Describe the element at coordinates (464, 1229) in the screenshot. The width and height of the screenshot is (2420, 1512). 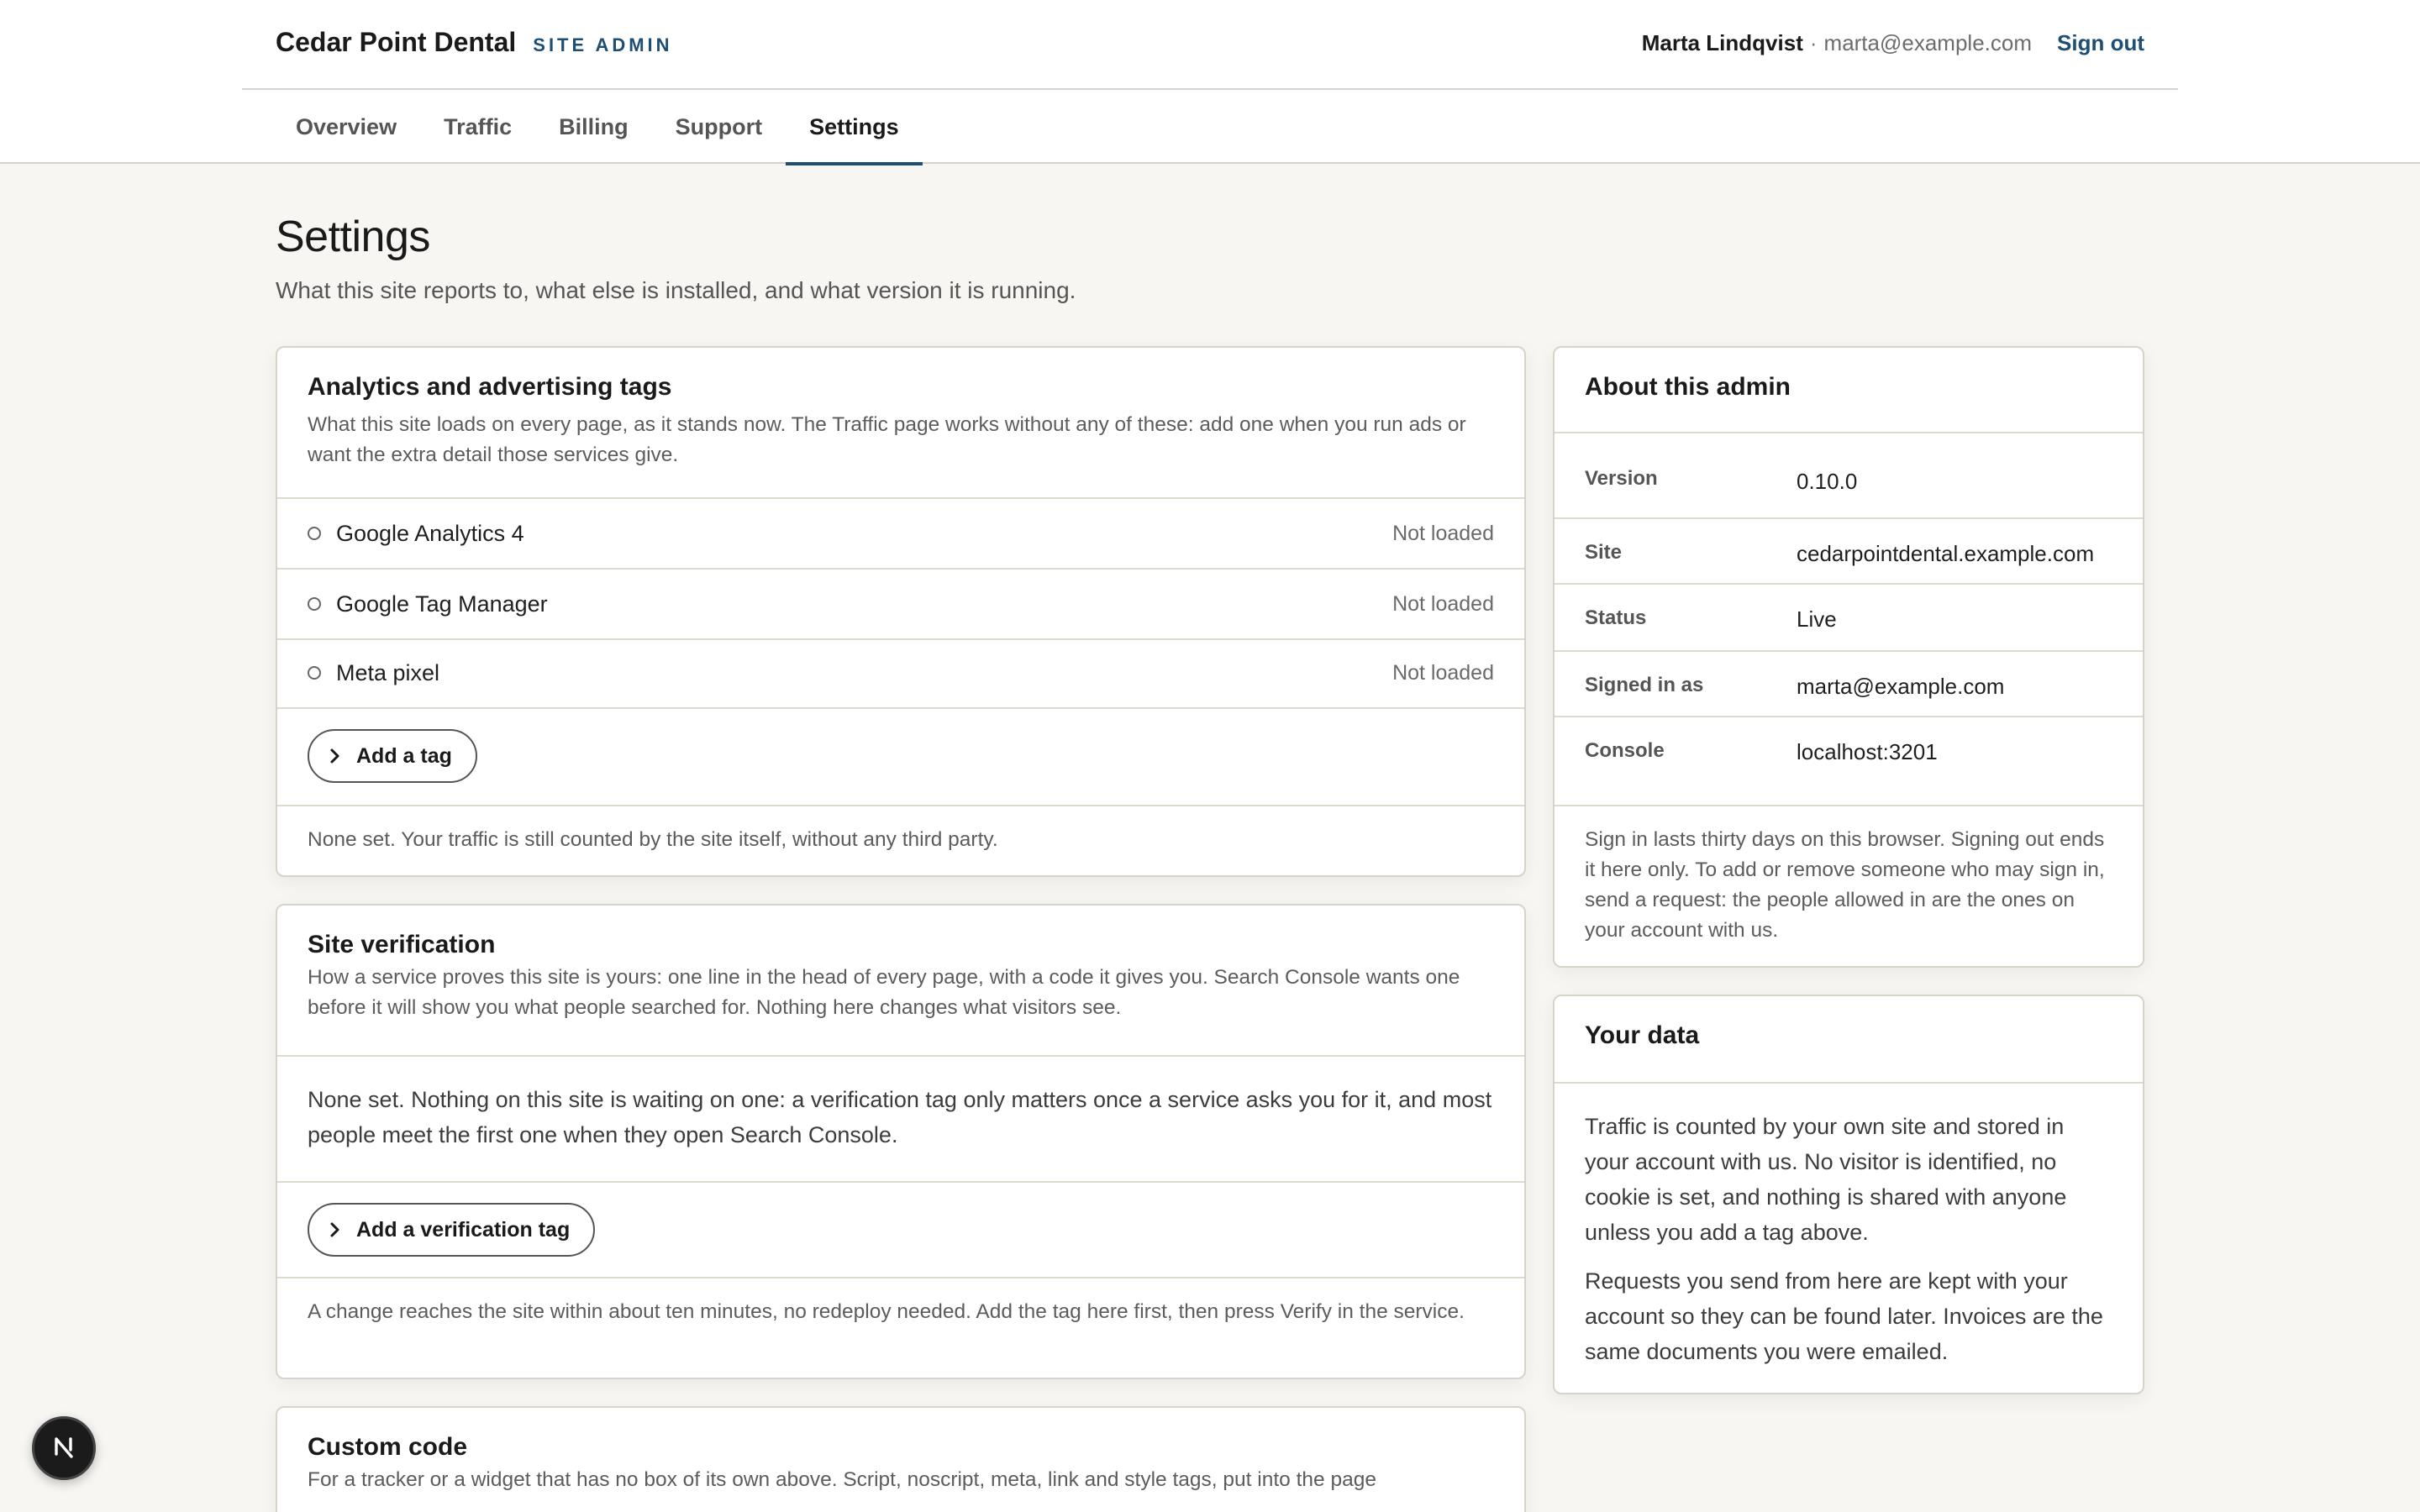
I see `add-verification-tag-label: Add a verification tag` at that location.